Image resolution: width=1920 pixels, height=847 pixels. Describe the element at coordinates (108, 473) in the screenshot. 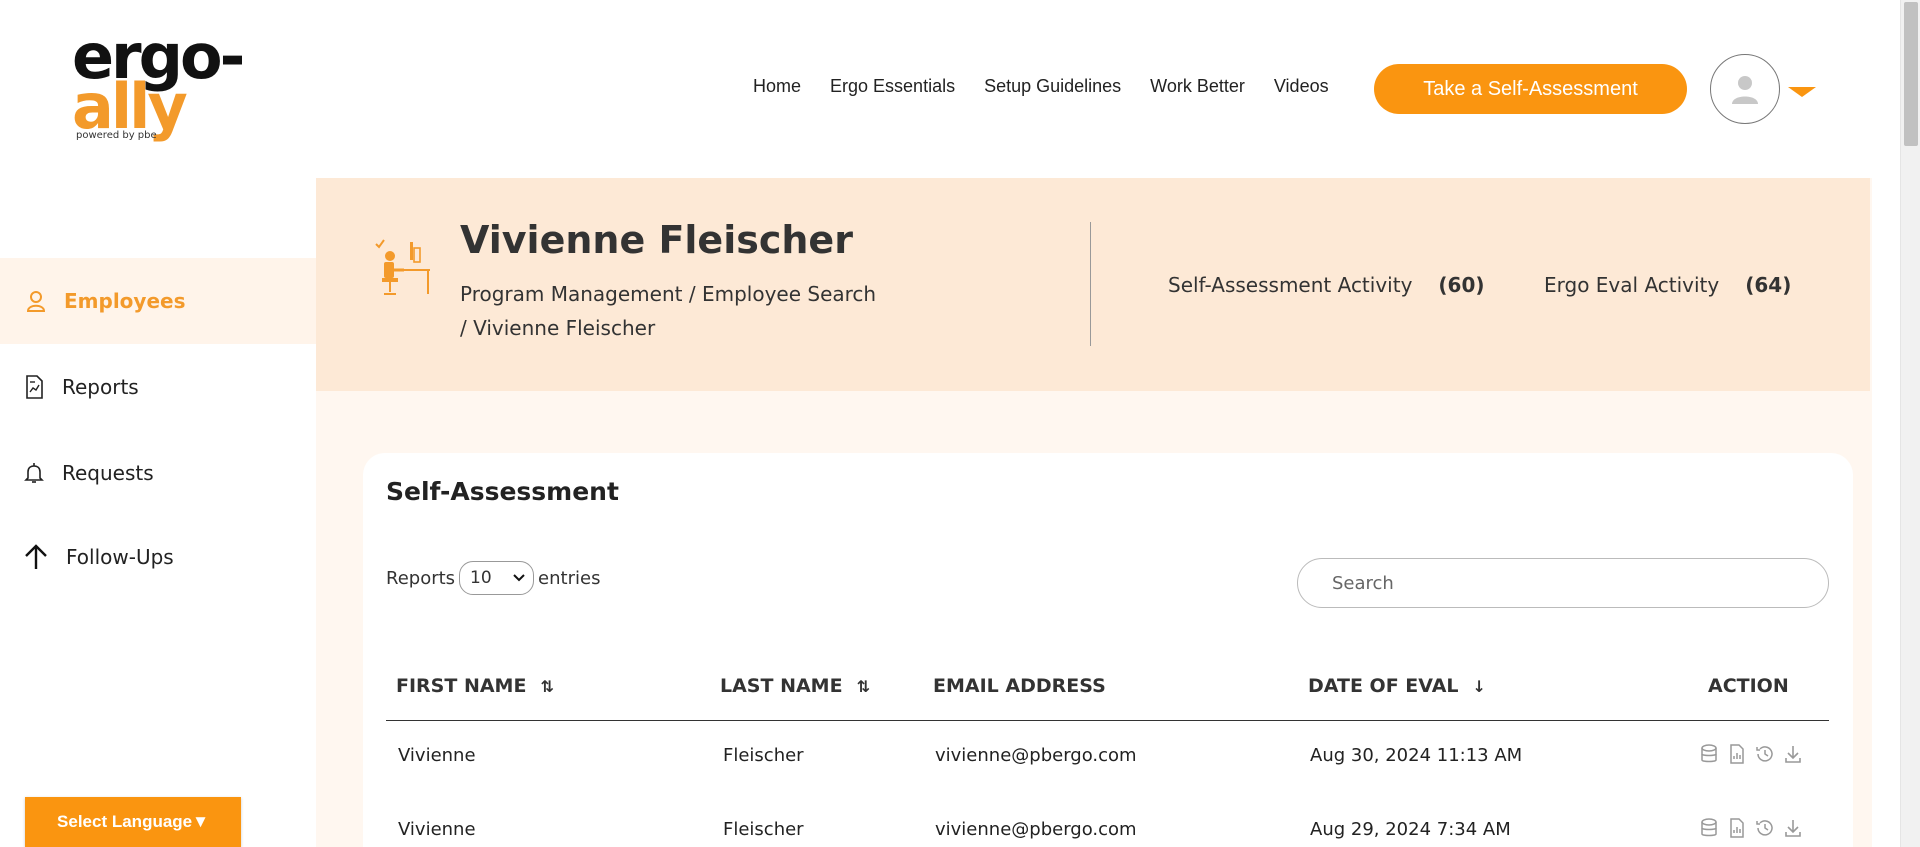

I see `sidebar-item-label: Requests` at that location.